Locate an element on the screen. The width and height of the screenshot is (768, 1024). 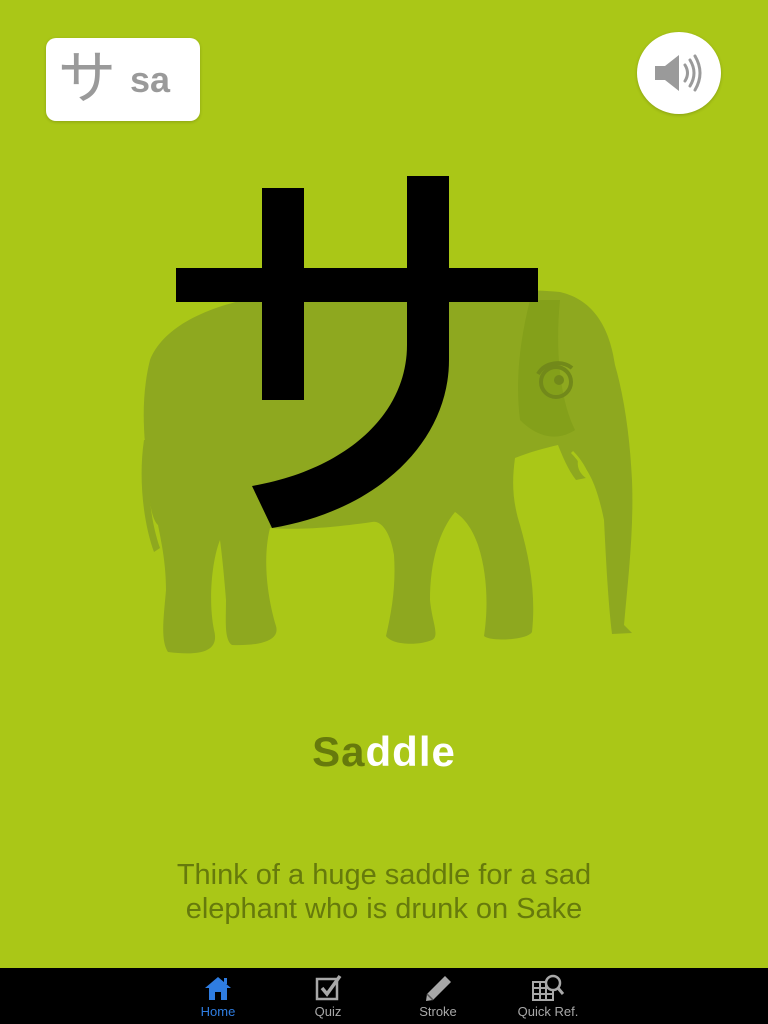
tab-bar: Home Quiz Stroke Quick Ref. is located at coordinates (384, 996).